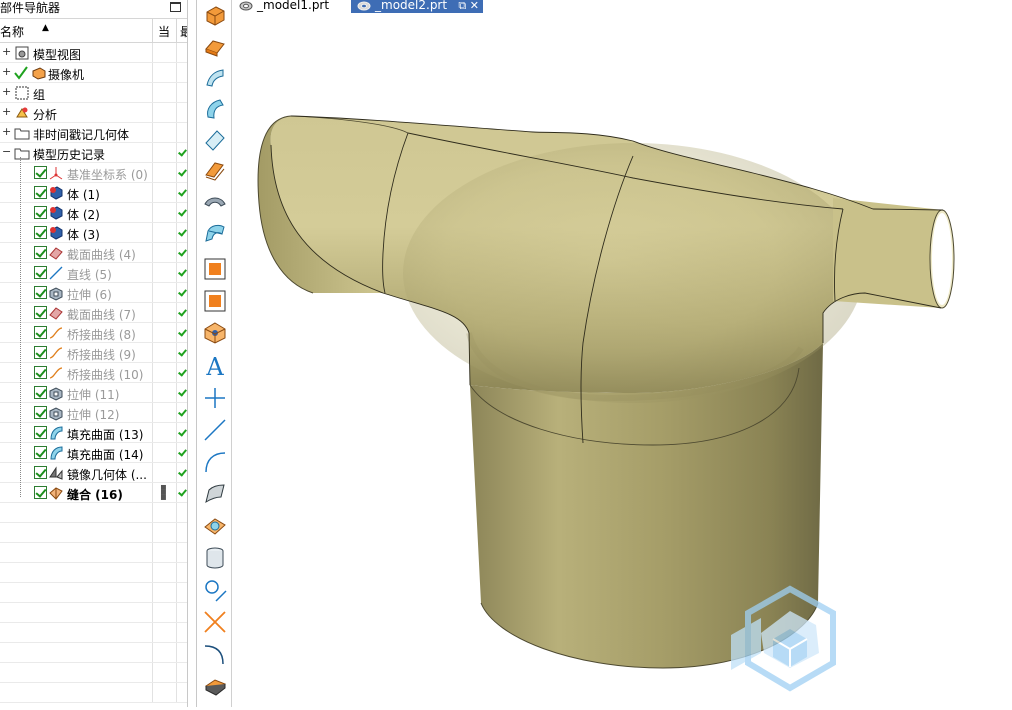 The image size is (1012, 710). Describe the element at coordinates (93, 113) in the screenshot. I see `navigator-node: + 分析` at that location.